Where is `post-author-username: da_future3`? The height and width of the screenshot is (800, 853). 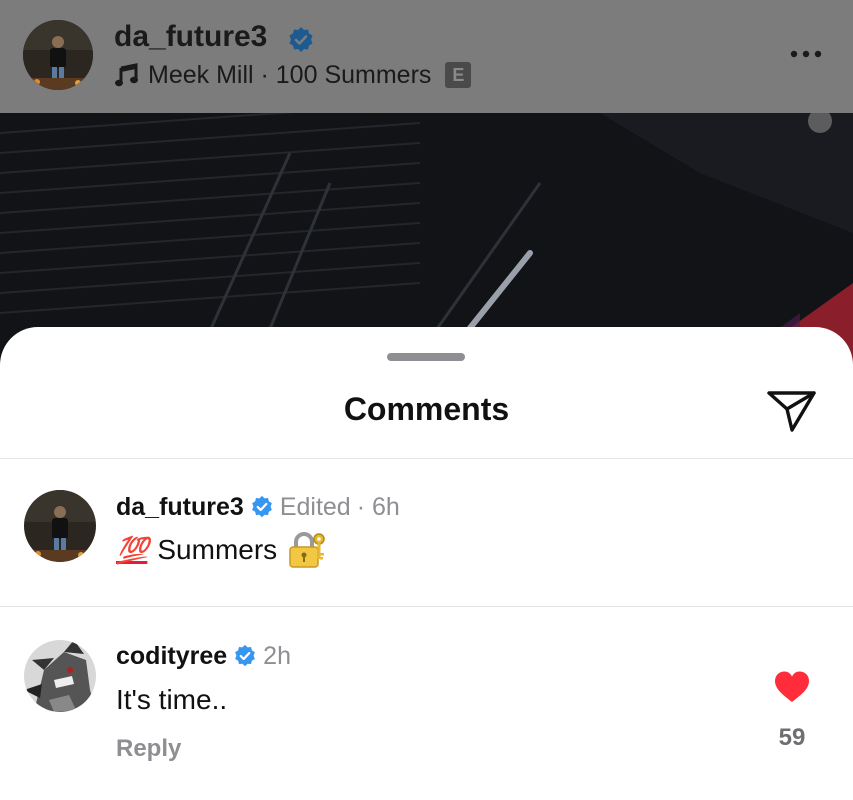
post-author-username: da_future3 is located at coordinates (190, 37).